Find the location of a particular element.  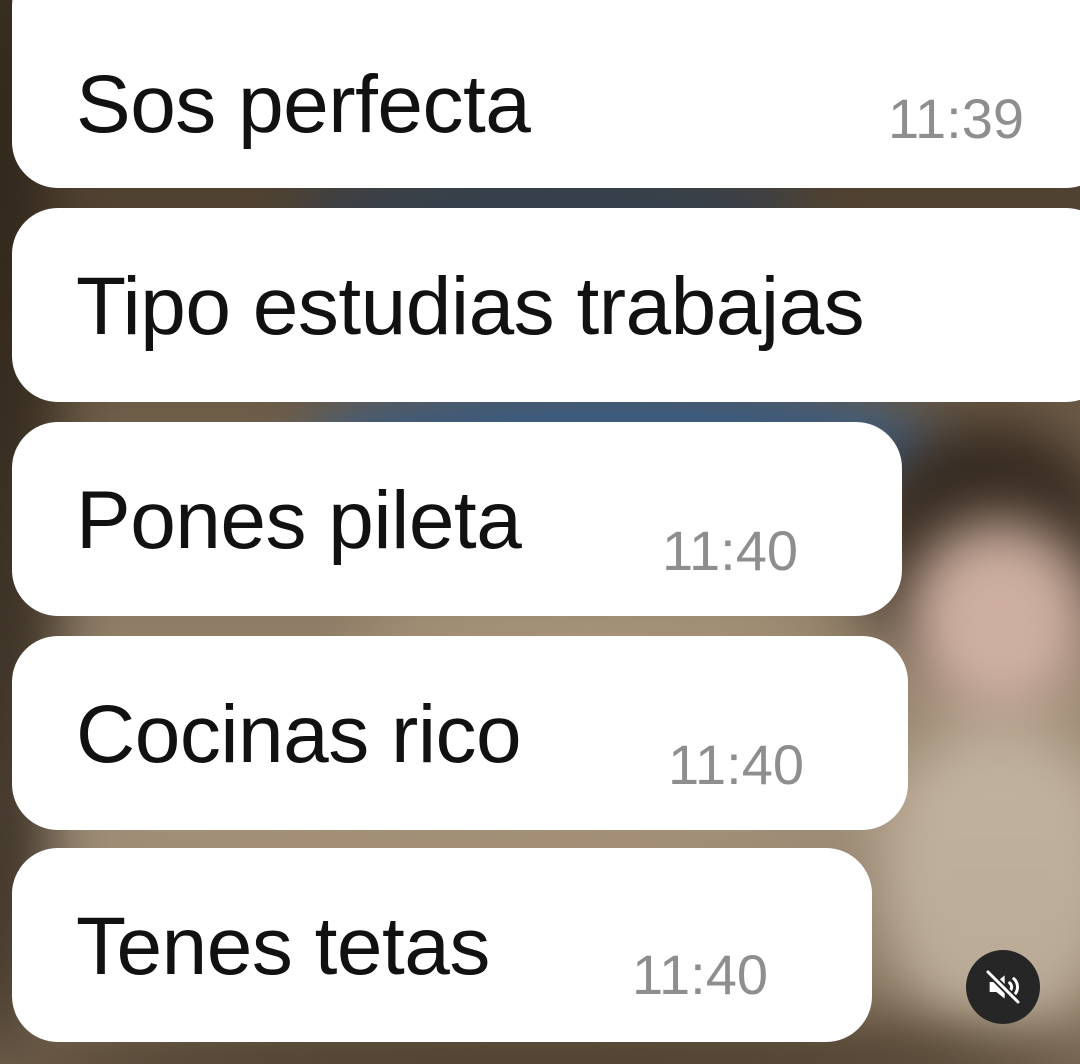

message-text: Tipo estudias trabajas is located at coordinates (470, 306).